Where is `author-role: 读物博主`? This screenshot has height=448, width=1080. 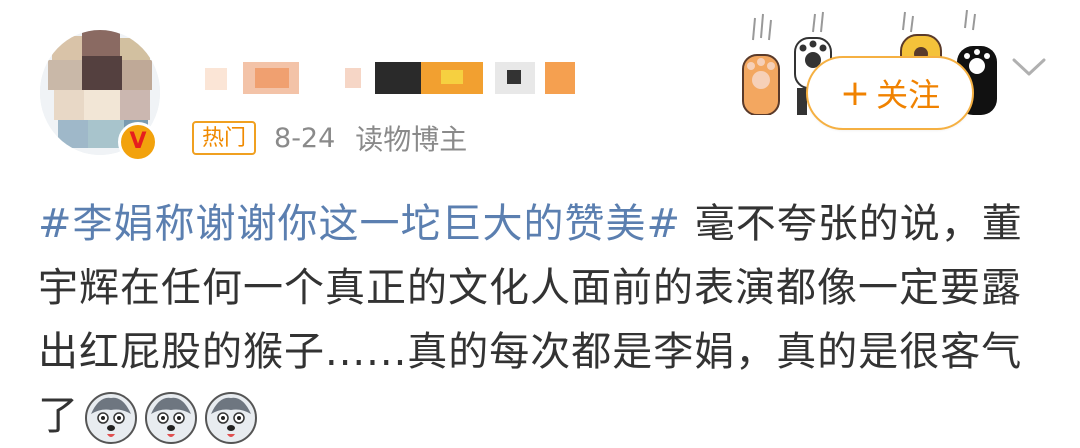 author-role: 读物博主 is located at coordinates (411, 139).